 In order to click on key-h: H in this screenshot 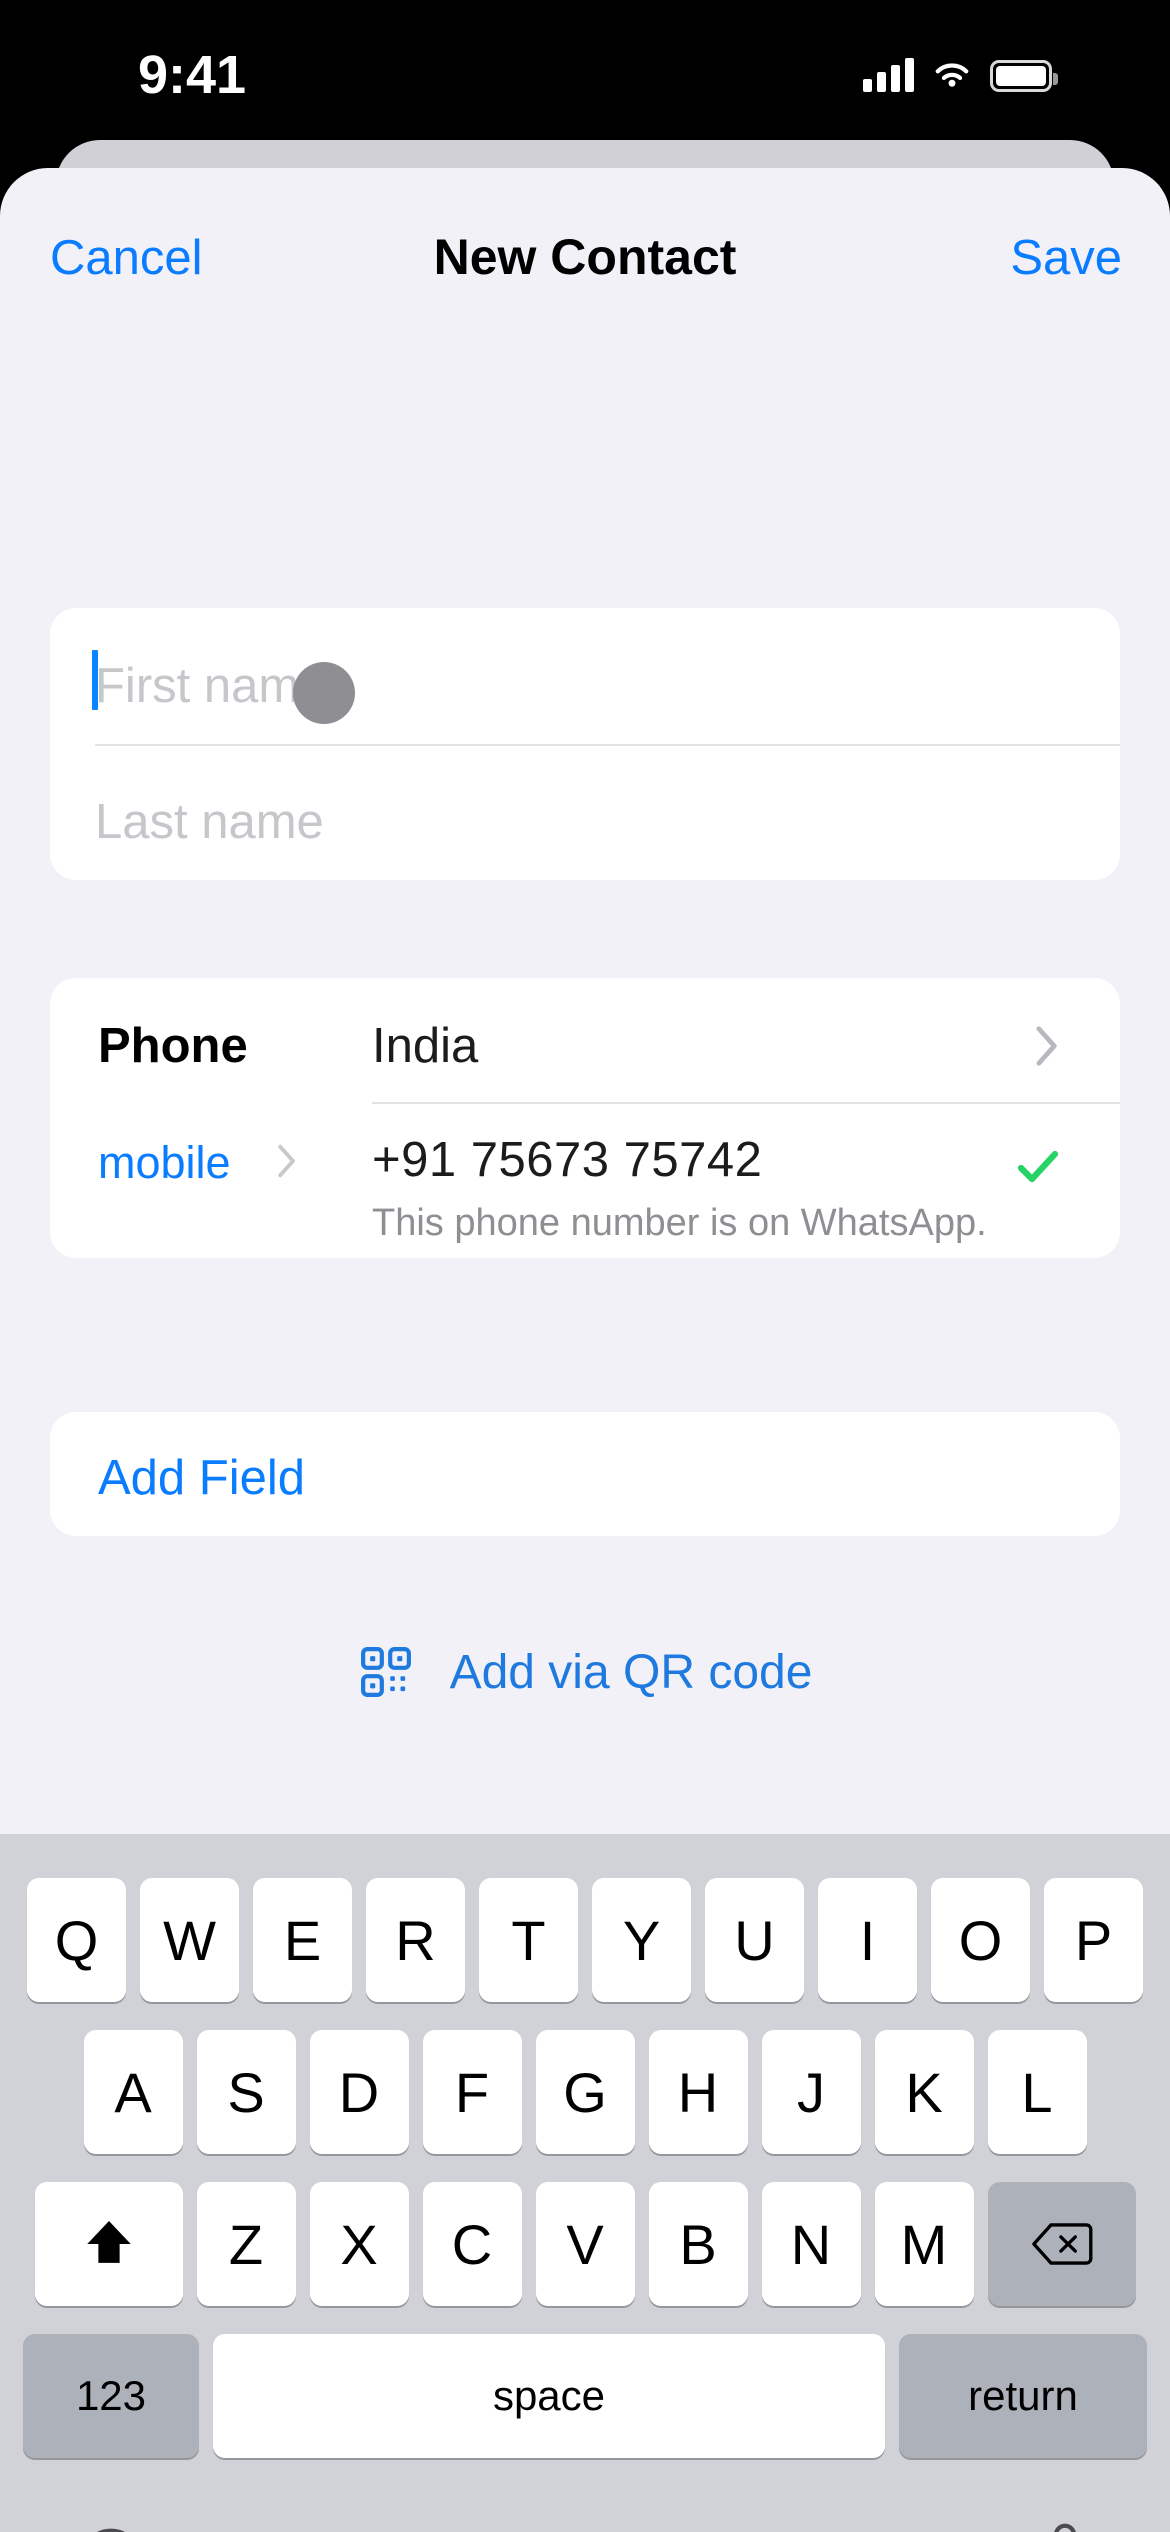, I will do `click(698, 2092)`.